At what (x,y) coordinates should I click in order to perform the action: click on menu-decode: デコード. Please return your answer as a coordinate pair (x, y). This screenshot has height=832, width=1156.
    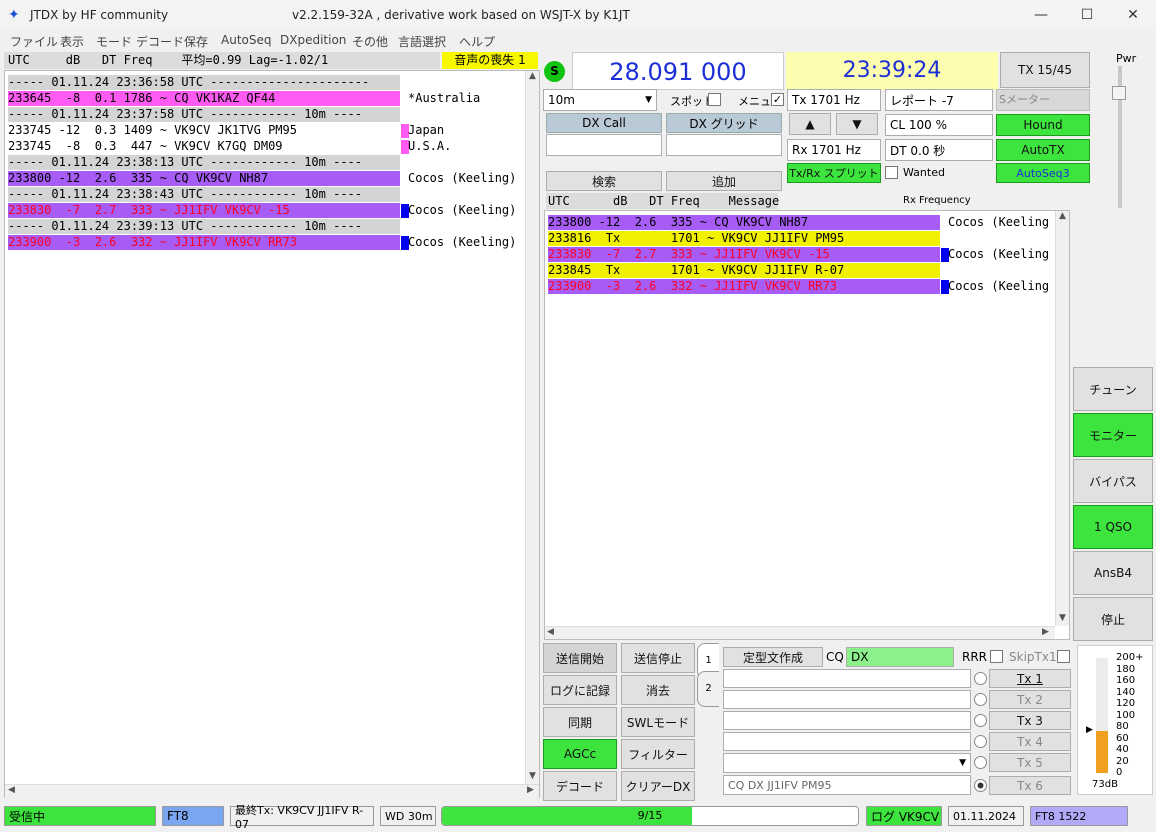
    Looking at the image, I should click on (160, 41).